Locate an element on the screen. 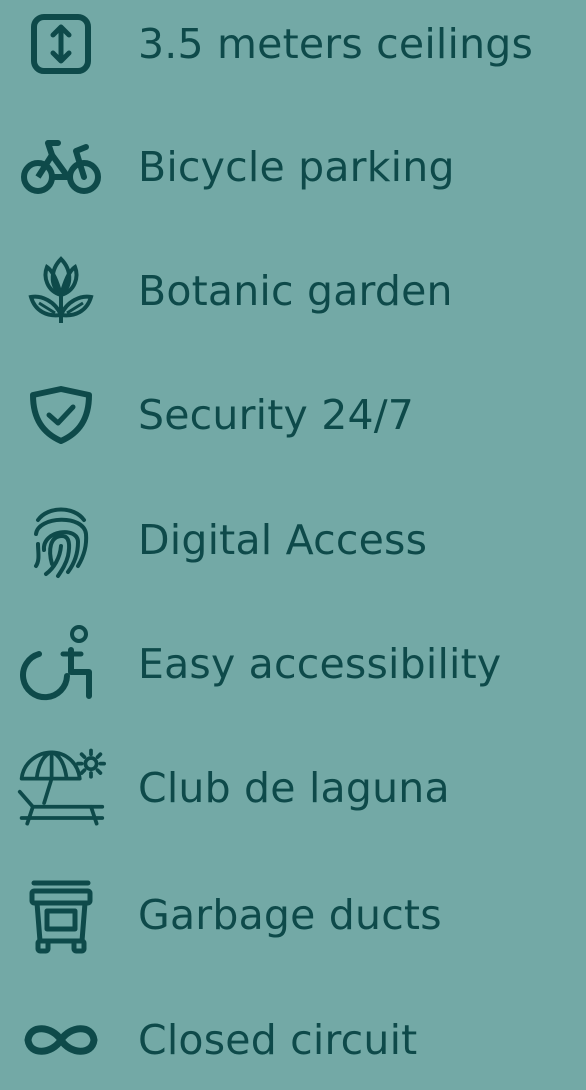 The height and width of the screenshot is (1090, 586). feature-item-club-de-laguna: Club de laguna is located at coordinates (293, 788).